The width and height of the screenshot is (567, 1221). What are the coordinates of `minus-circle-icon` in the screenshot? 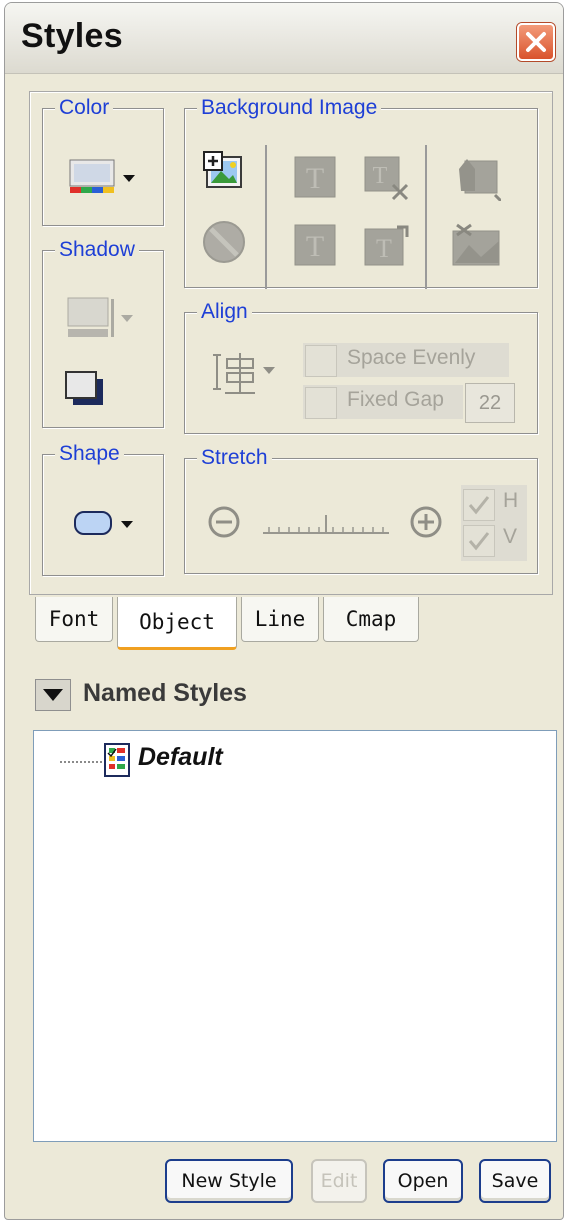 It's located at (224, 522).